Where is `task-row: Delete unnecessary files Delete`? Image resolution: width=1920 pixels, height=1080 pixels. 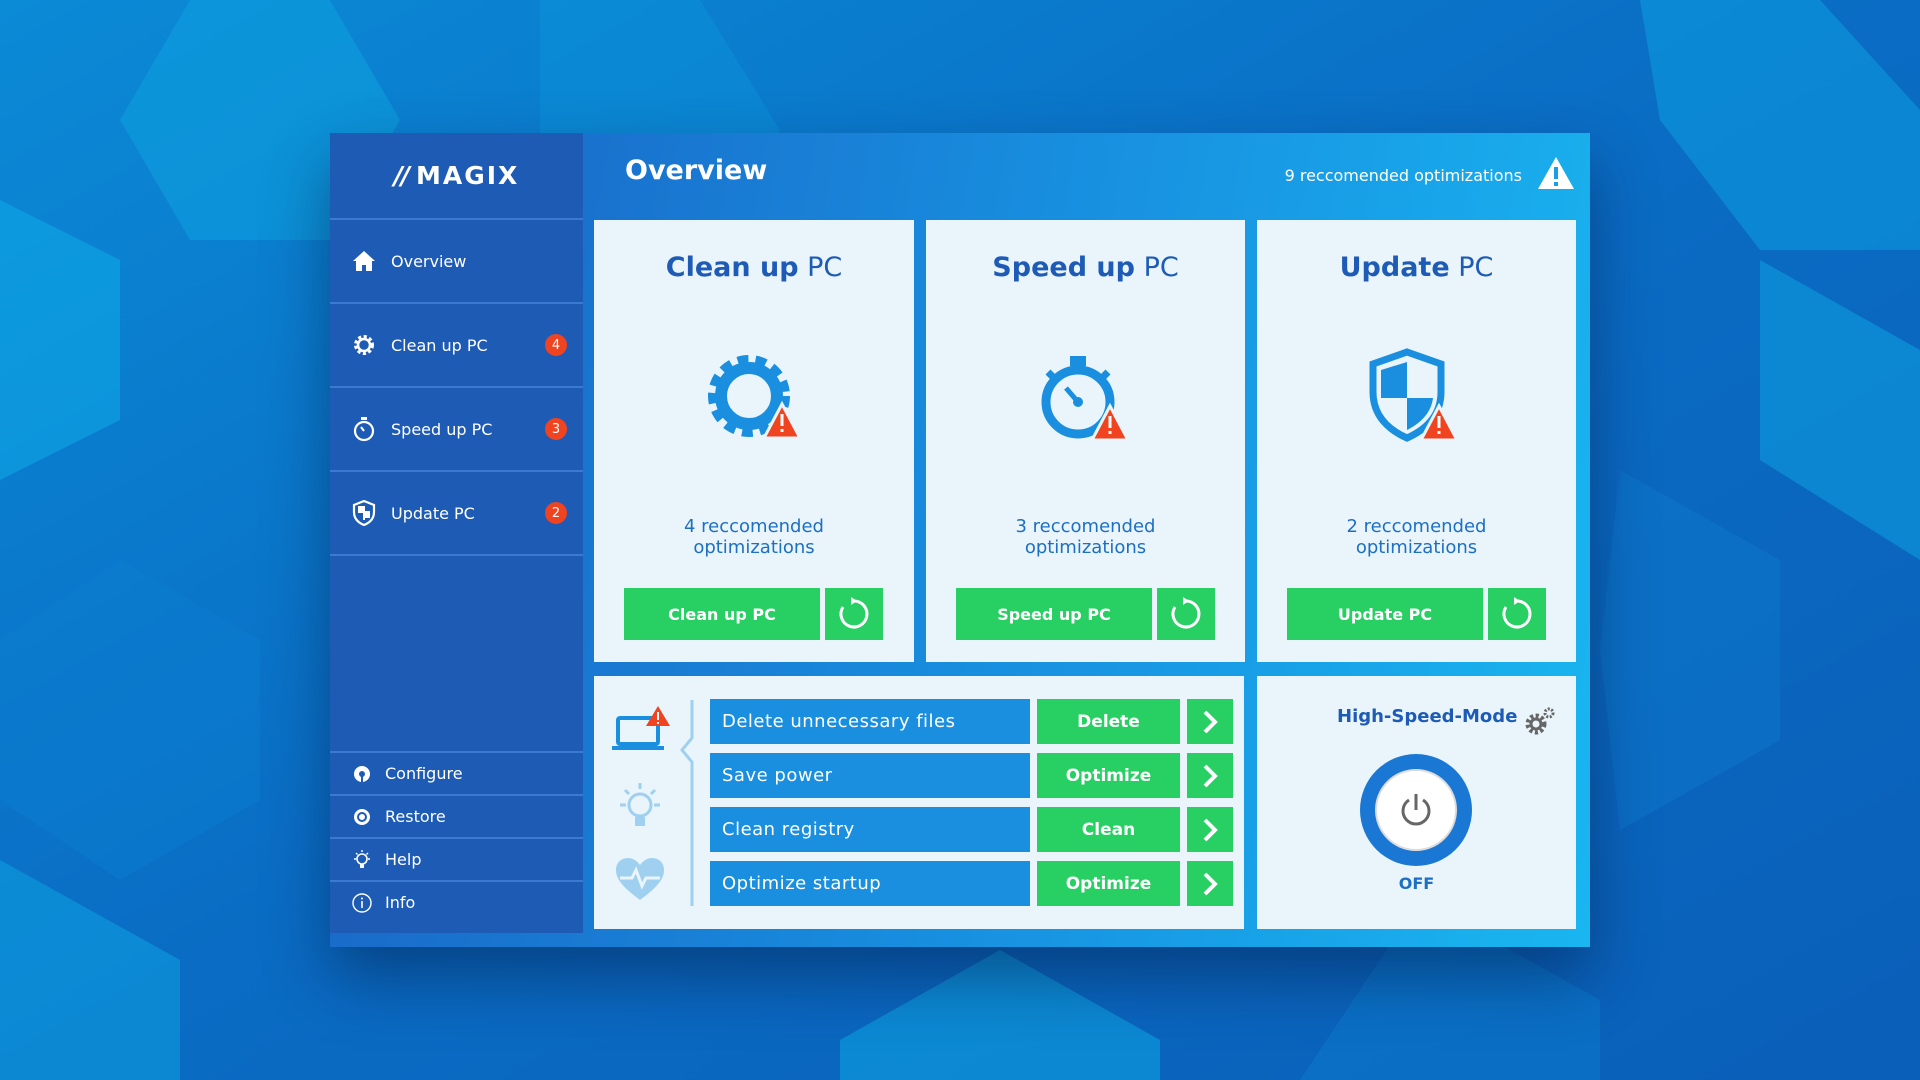
task-row: Delete unnecessary files Delete is located at coordinates (971, 721).